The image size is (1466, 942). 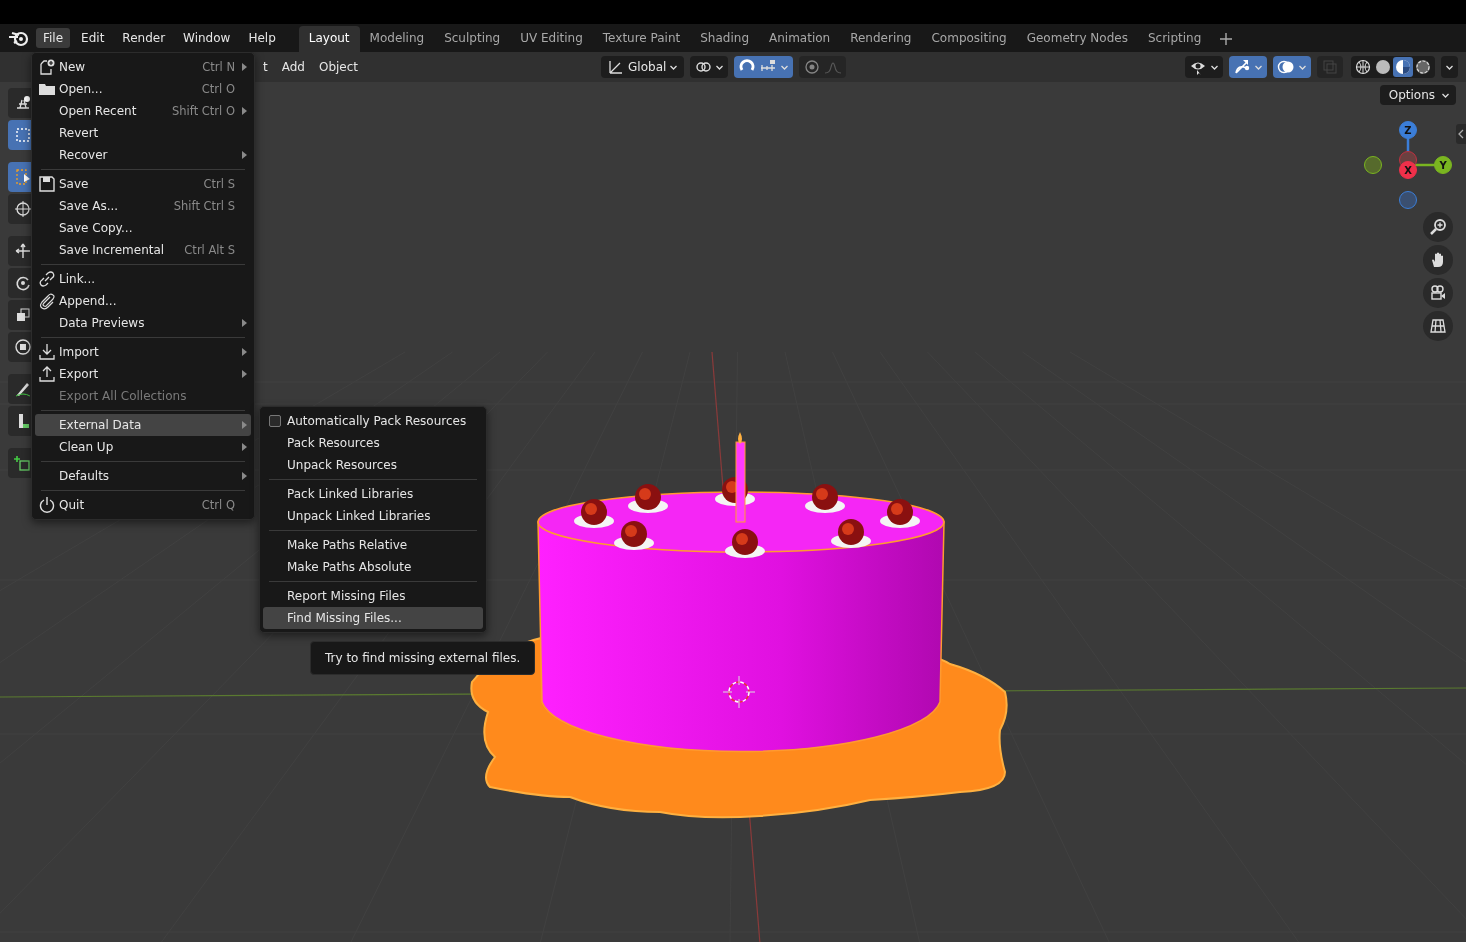 I want to click on x-axis-handle: X, so click(x=1408, y=170).